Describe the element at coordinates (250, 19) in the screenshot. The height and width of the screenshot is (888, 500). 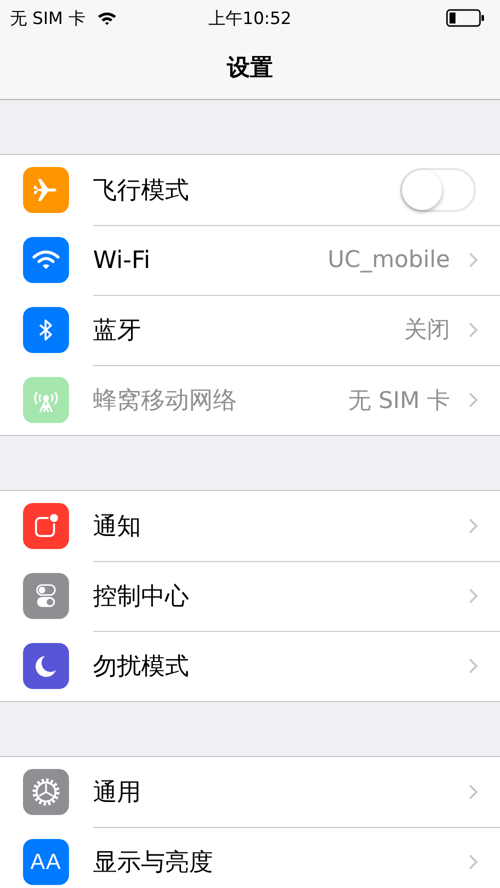
I see `clock-text: 上午10:52` at that location.